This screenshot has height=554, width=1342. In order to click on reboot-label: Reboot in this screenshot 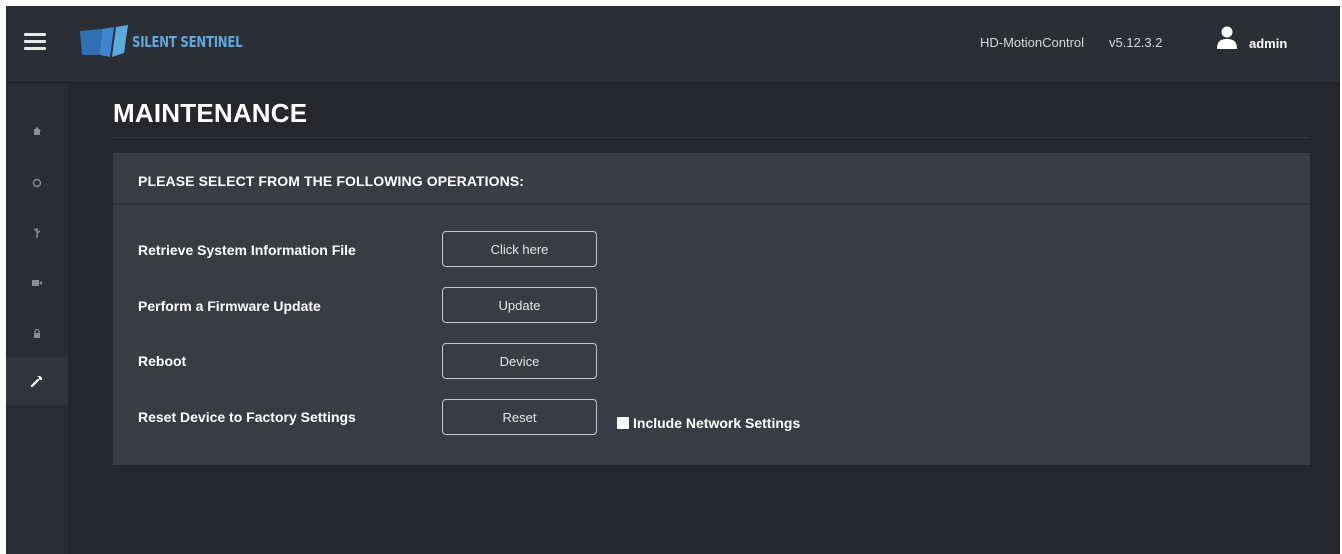, I will do `click(162, 361)`.